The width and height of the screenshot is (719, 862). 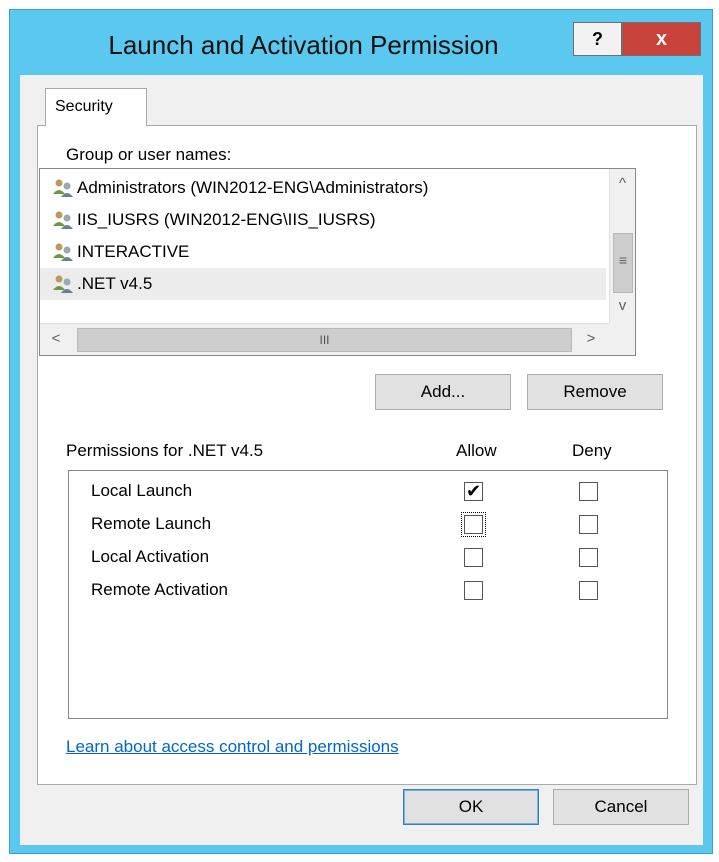 What do you see at coordinates (151, 523) in the screenshot?
I see `permission-name: Remote Launch` at bounding box center [151, 523].